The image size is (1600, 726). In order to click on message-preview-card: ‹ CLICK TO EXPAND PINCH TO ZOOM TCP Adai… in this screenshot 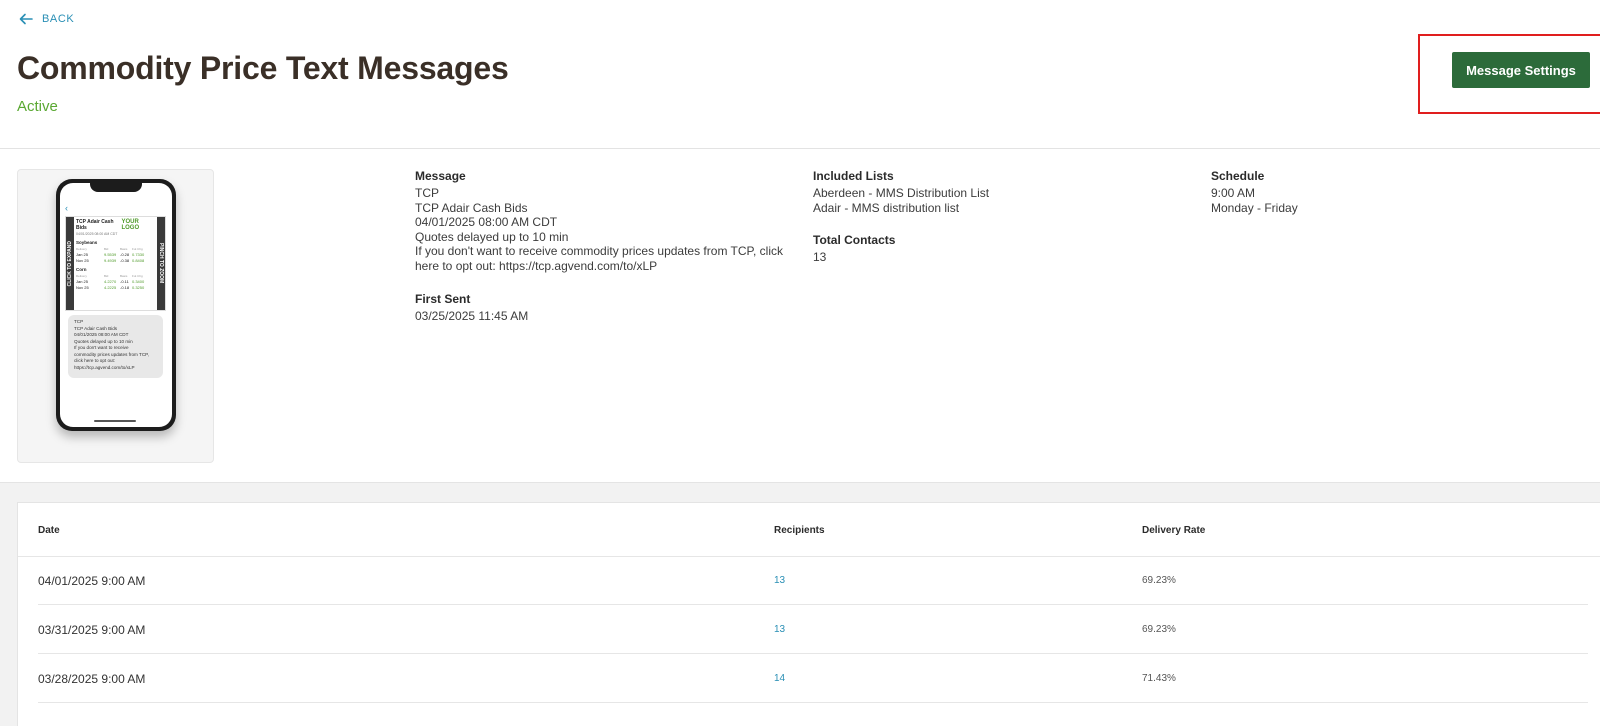, I will do `click(115, 316)`.